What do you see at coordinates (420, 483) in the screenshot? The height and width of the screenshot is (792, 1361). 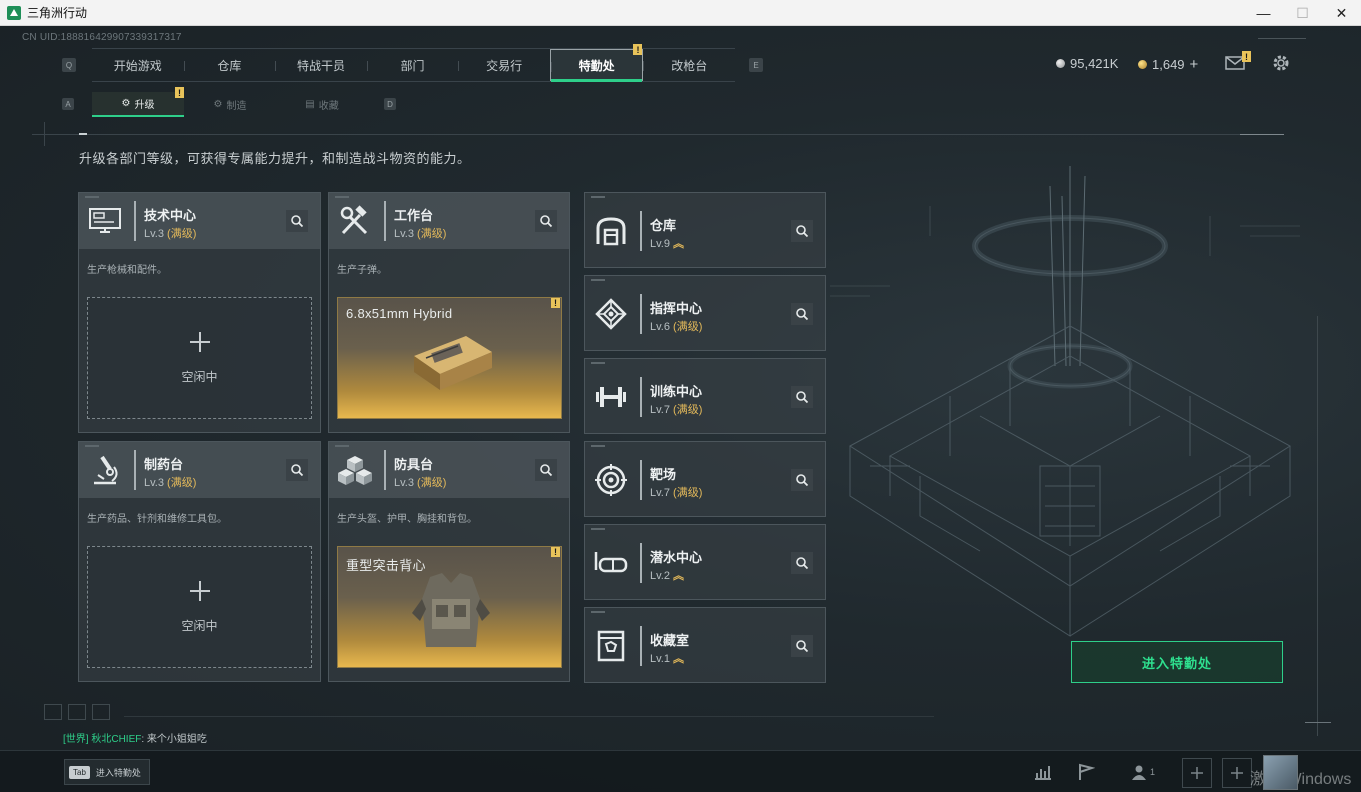 I see `station-level: Lv.3 (满级)` at bounding box center [420, 483].